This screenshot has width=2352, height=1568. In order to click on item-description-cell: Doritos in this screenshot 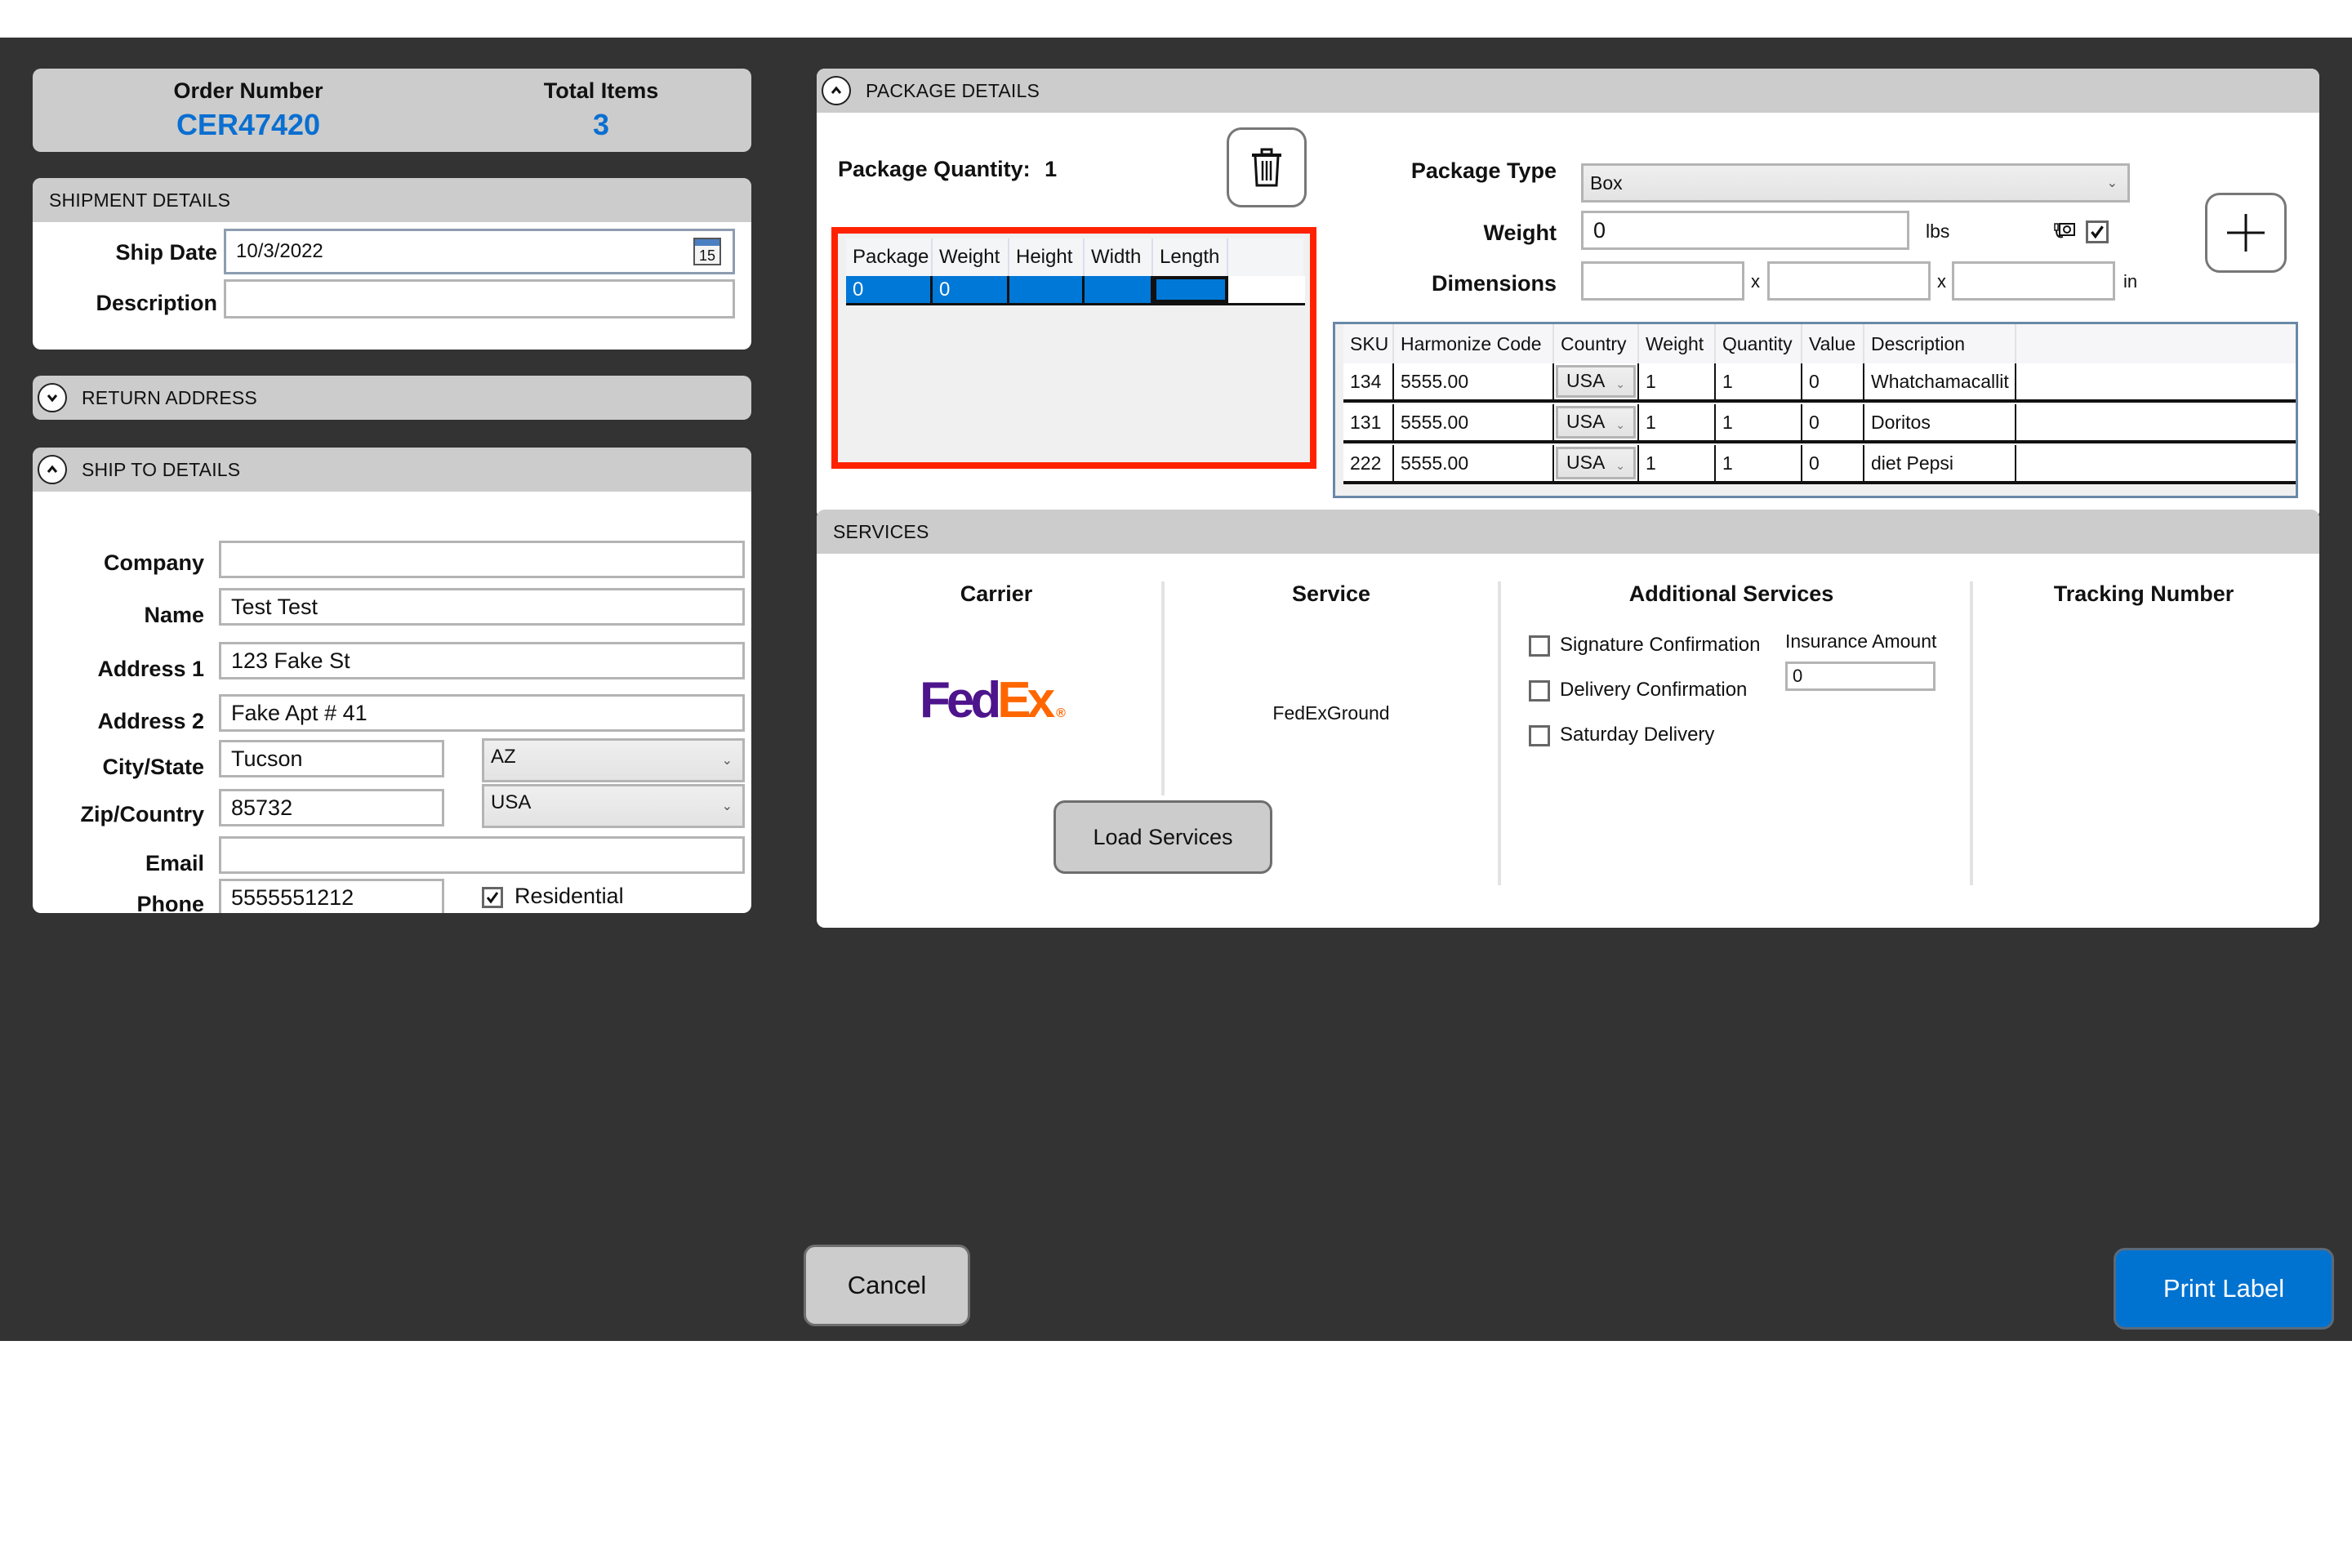, I will do `click(1940, 422)`.